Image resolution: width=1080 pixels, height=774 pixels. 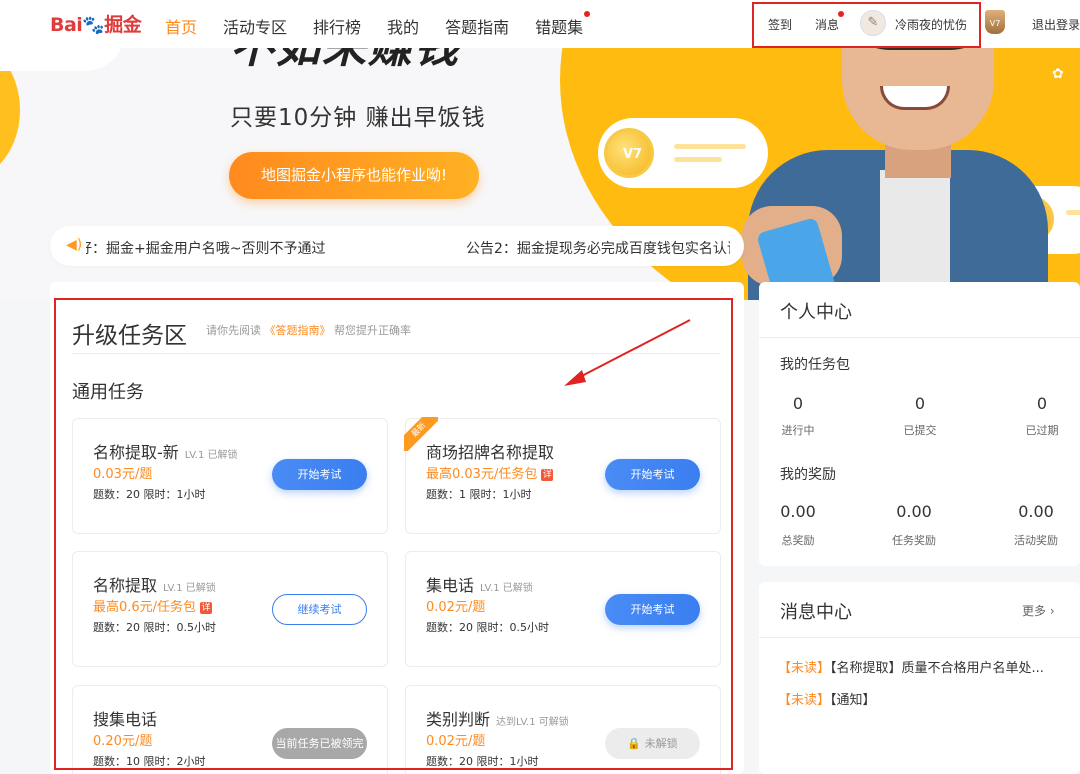 What do you see at coordinates (1042, 430) in the screenshot?
I see `stat-expired-label: 已过期` at bounding box center [1042, 430].